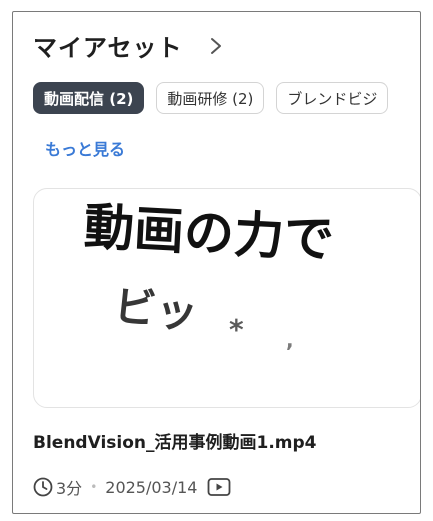 This screenshot has height=521, width=433. Describe the element at coordinates (156, 310) in the screenshot. I see `thumbnail-line-2: ビッ` at that location.